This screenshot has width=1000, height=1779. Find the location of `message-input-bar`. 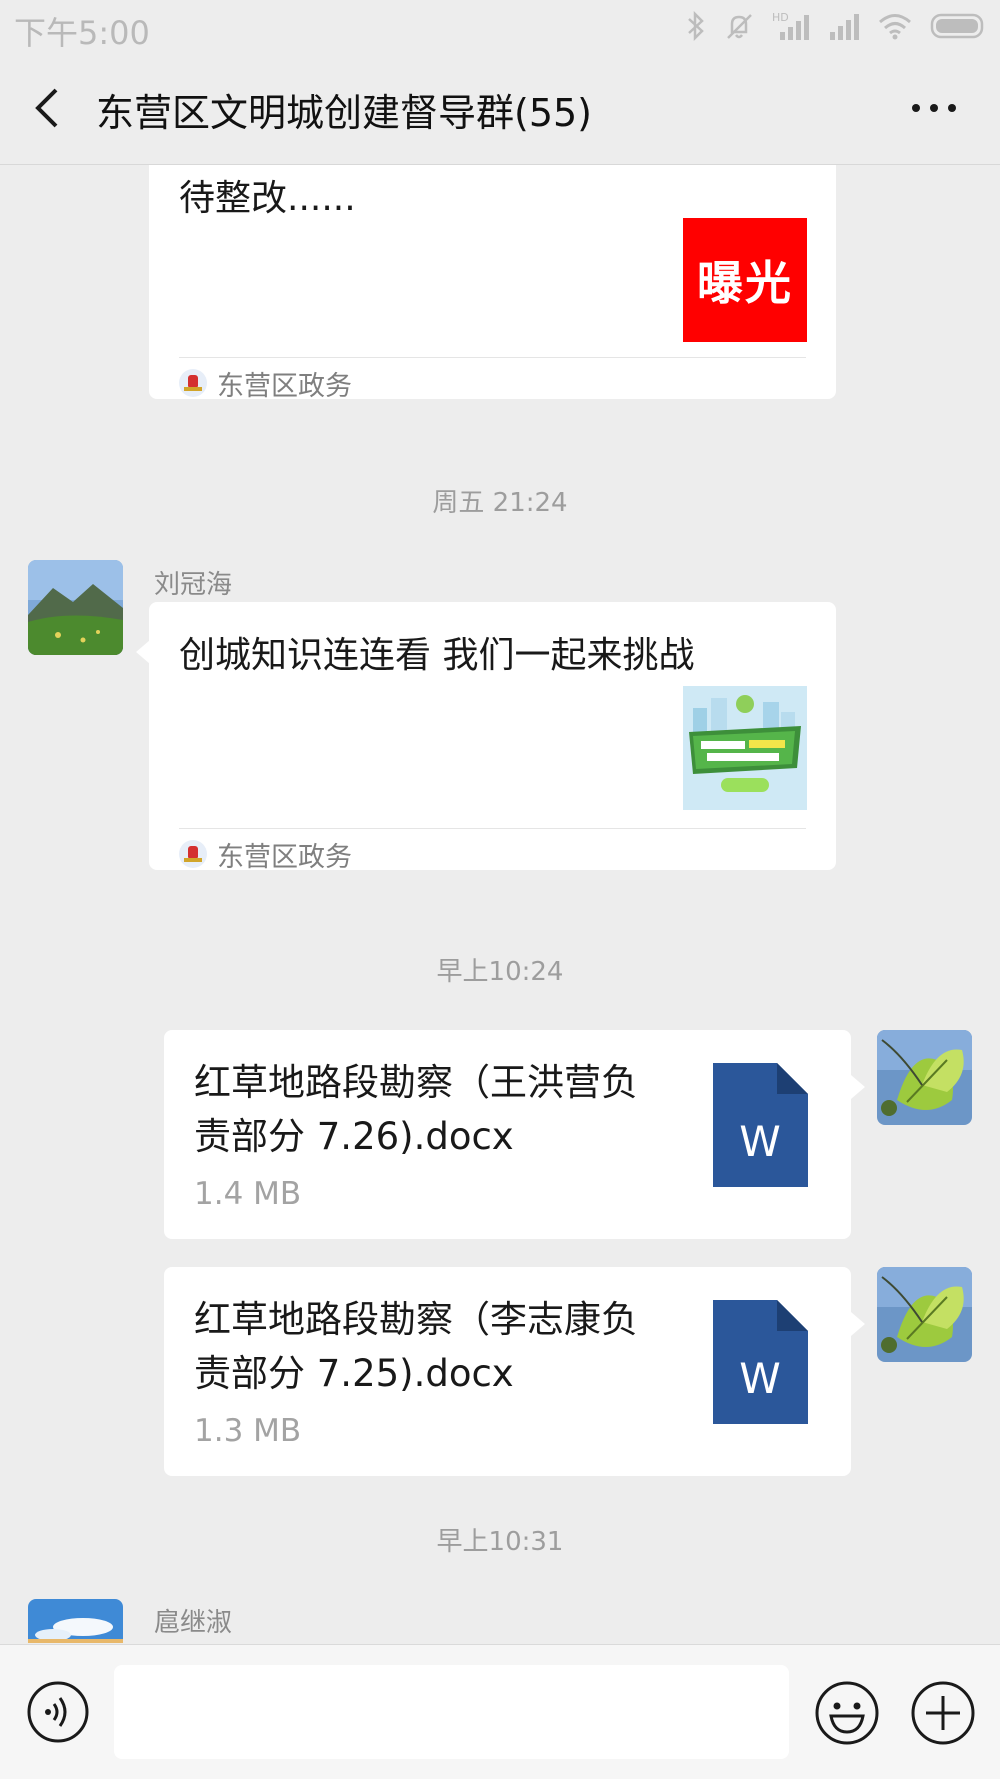

message-input-bar is located at coordinates (500, 1711).